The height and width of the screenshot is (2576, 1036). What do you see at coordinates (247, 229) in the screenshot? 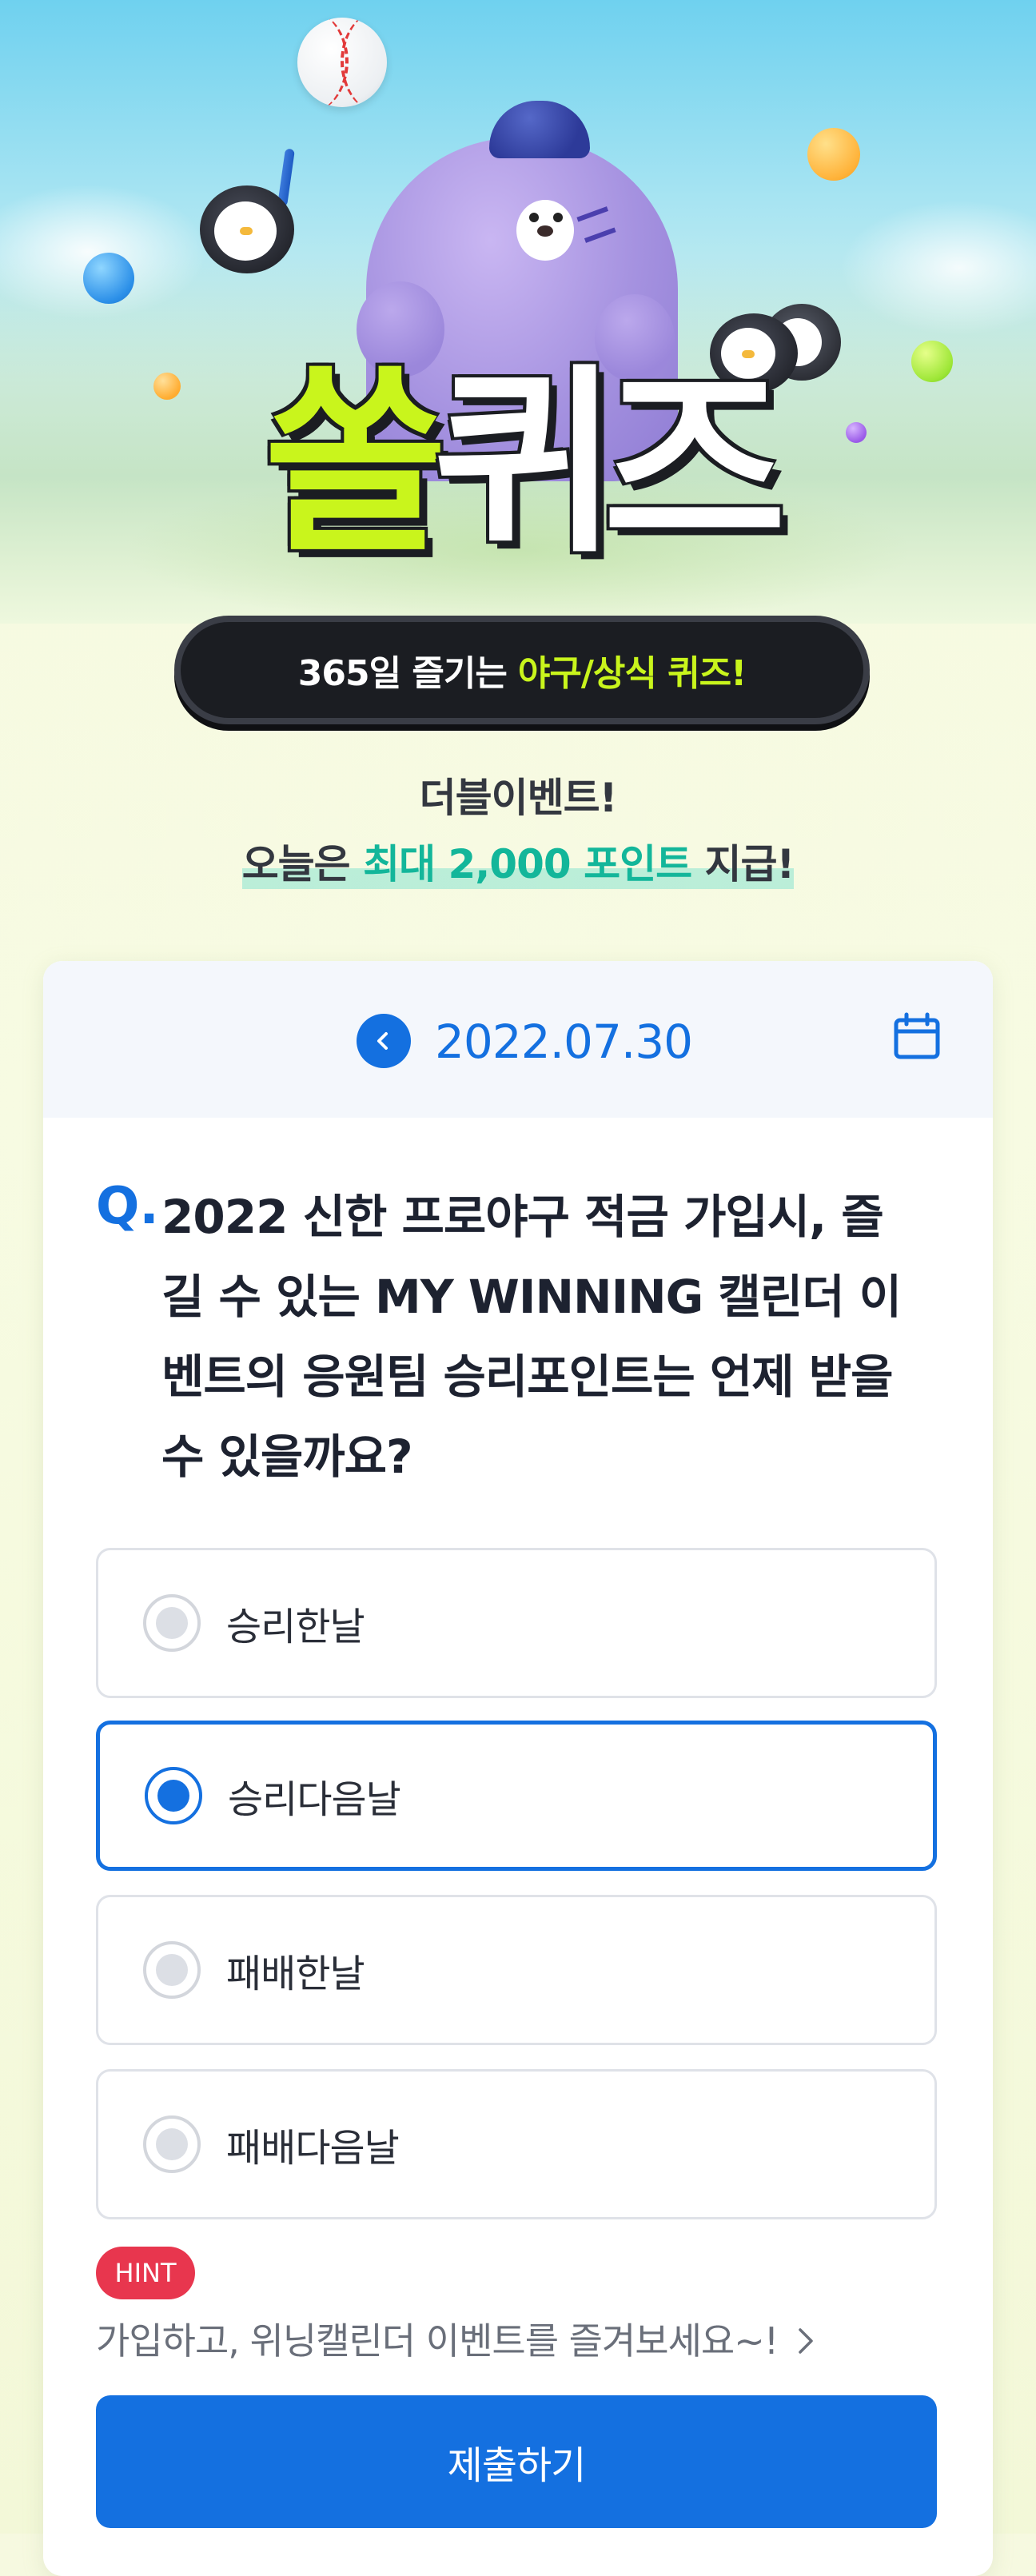
I see `penguin-character` at bounding box center [247, 229].